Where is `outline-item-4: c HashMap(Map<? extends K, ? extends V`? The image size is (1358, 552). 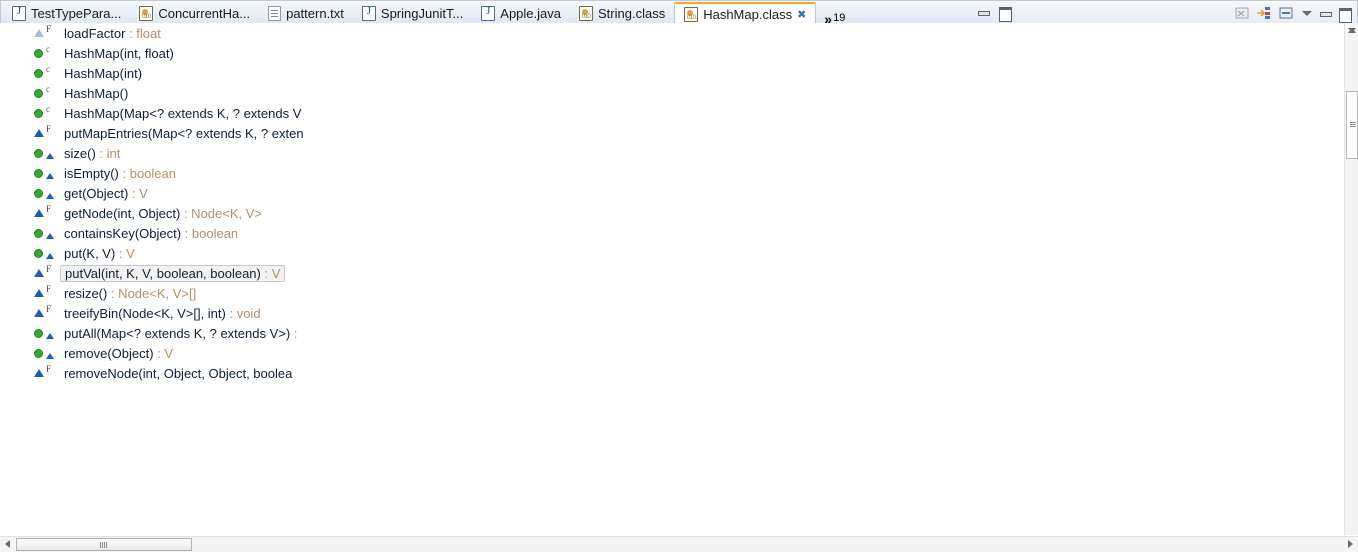 outline-item-4: c HashMap(Map<? extends K, ? extends V is located at coordinates (672, 113).